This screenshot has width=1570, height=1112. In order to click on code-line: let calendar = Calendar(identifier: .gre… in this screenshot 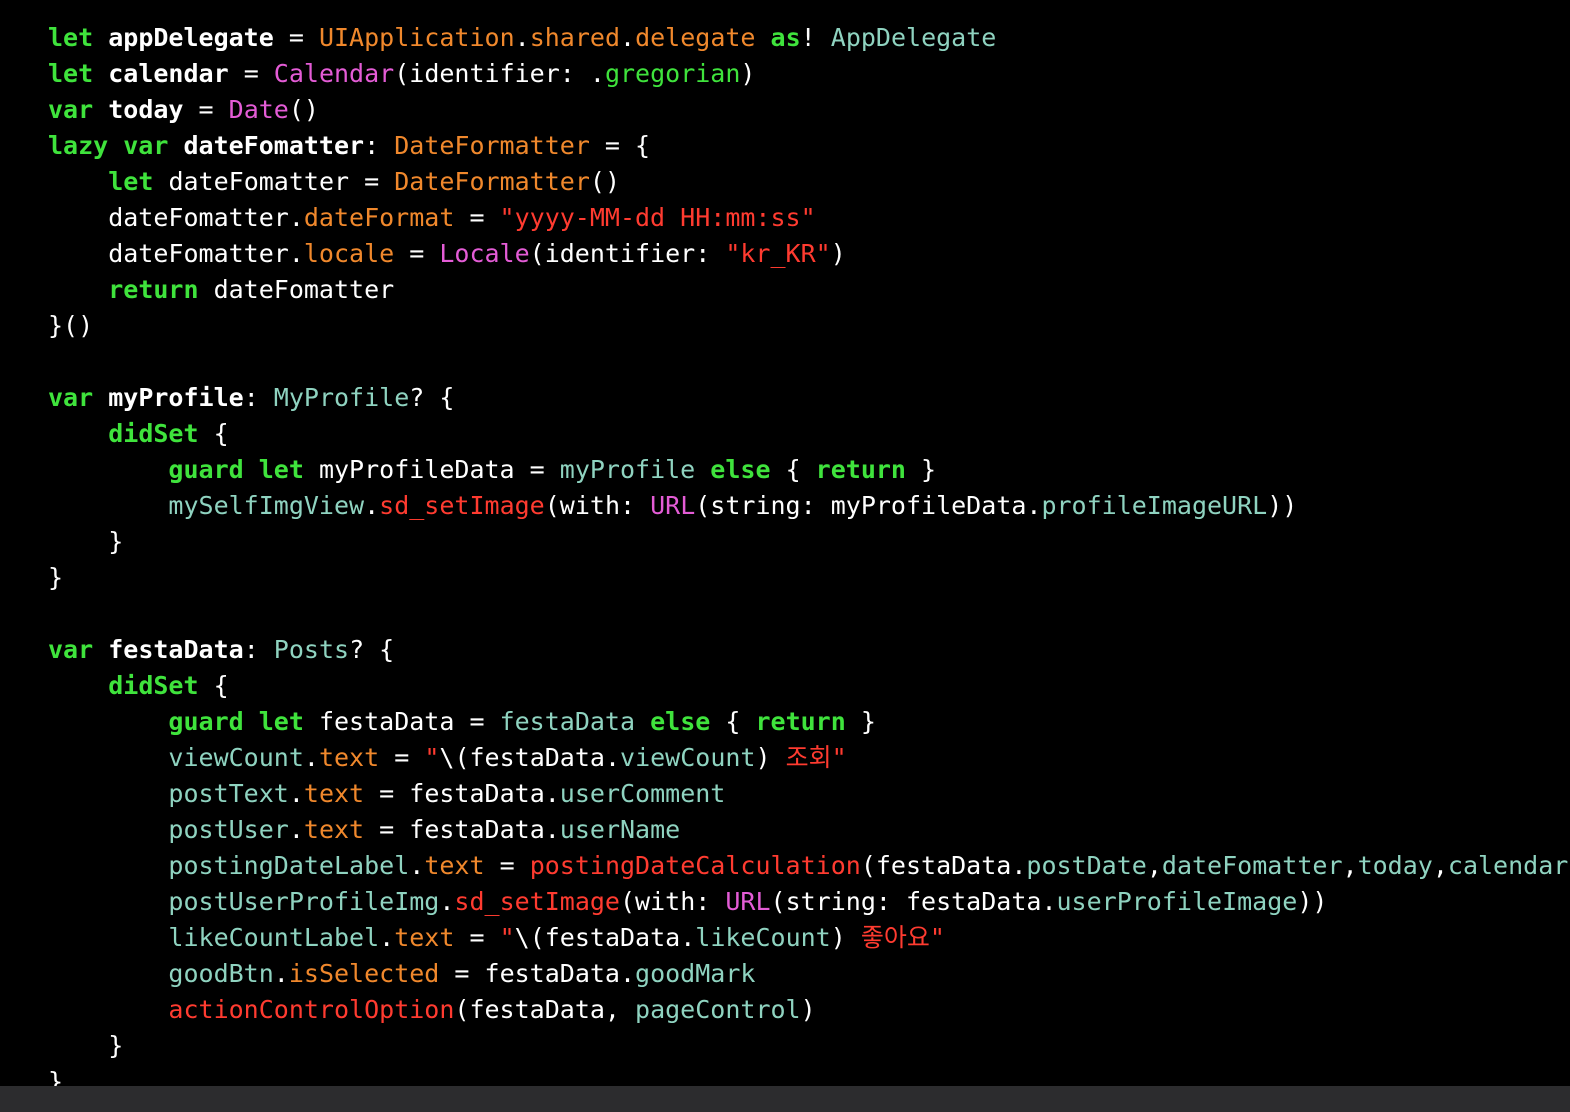, I will do `click(809, 74)`.